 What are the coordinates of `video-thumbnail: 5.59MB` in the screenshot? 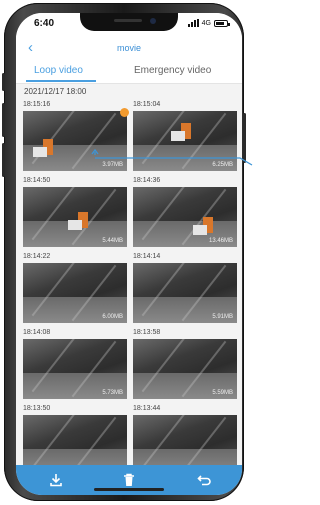 It's located at (185, 369).